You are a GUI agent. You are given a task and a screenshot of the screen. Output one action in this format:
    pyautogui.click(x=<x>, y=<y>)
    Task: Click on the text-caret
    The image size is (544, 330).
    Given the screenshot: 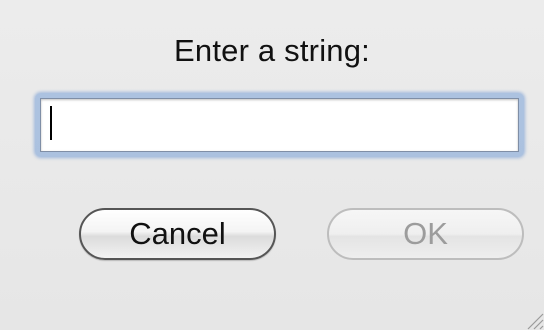 What is the action you would take?
    pyautogui.click(x=51, y=123)
    